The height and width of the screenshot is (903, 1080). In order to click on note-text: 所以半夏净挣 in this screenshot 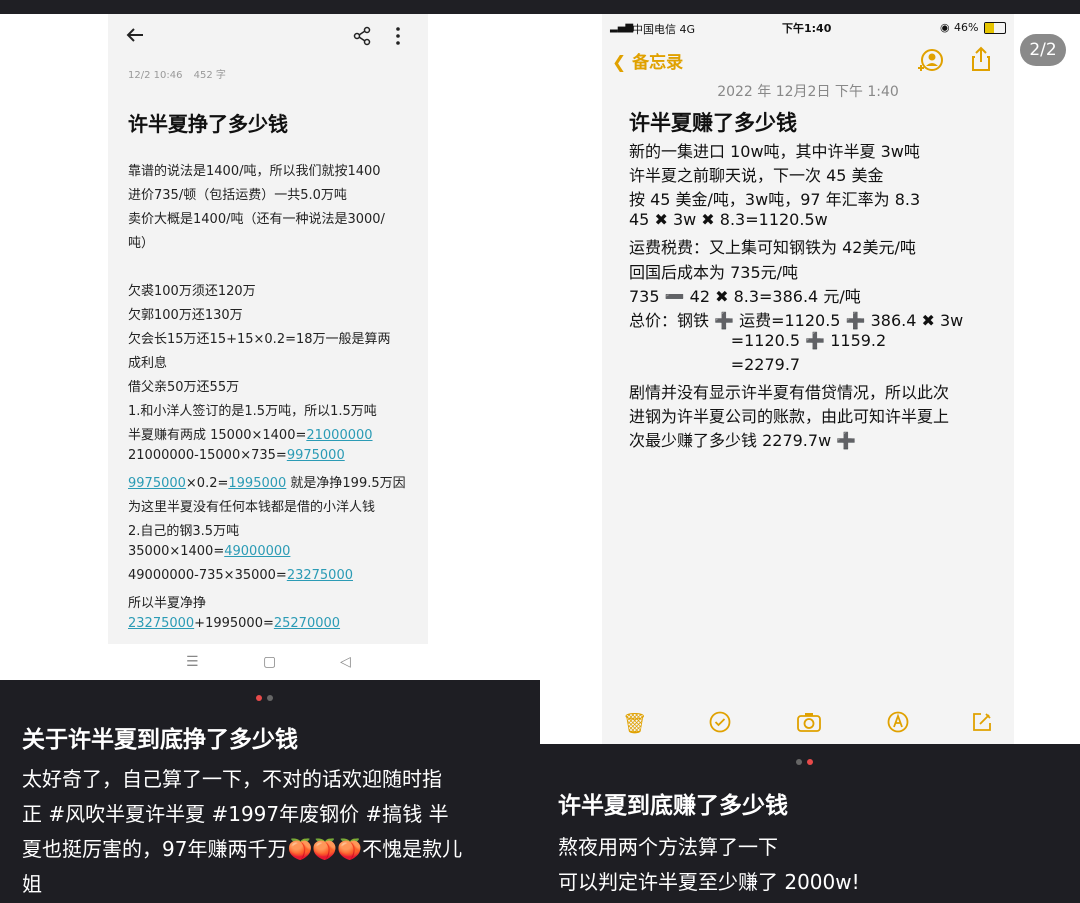, I will do `click(167, 603)`.